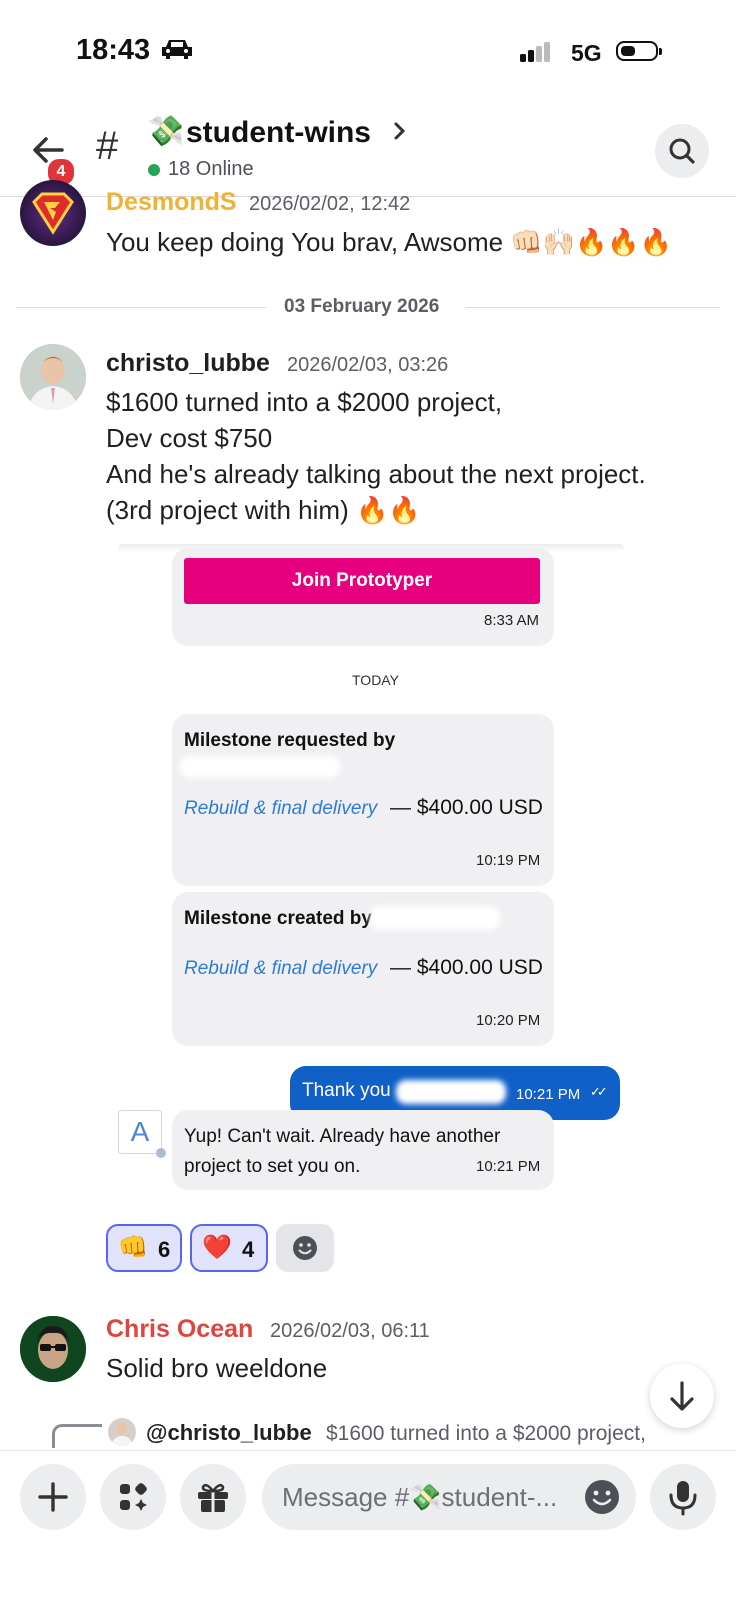 The image size is (736, 1601). Describe the element at coordinates (107, 146) in the screenshot. I see `hash-icon: #` at that location.